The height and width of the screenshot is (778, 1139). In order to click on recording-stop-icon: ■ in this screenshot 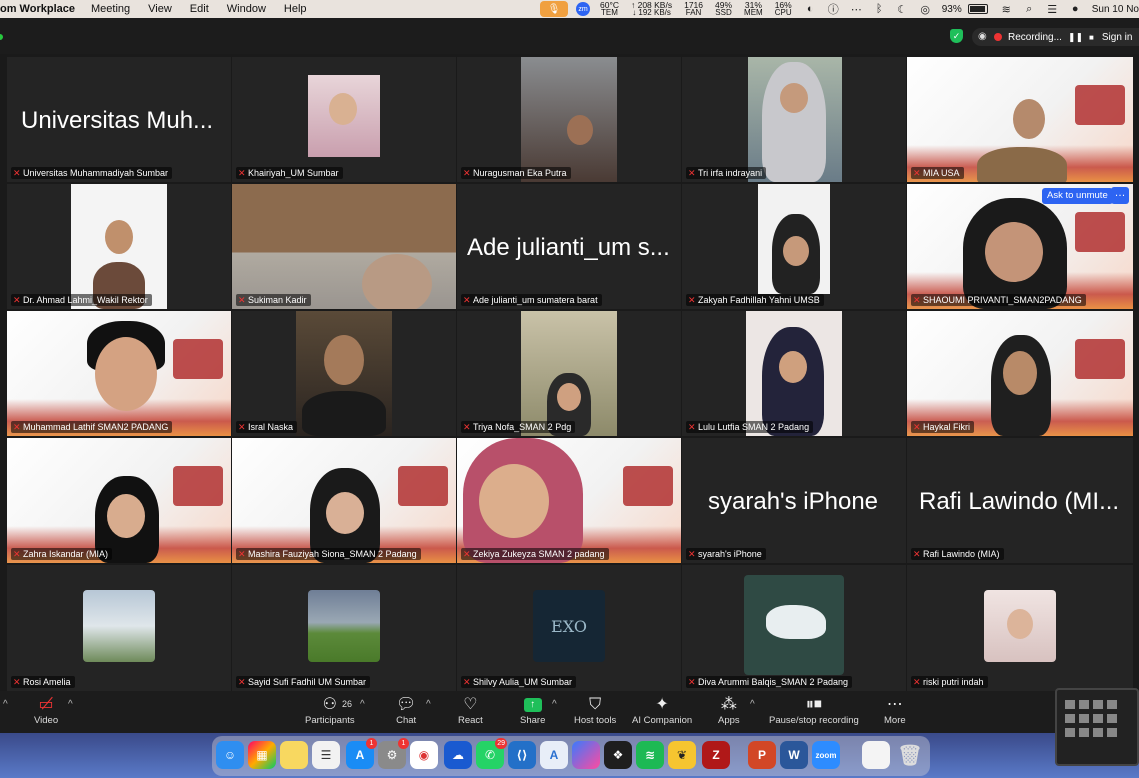, I will do `click(1091, 37)`.